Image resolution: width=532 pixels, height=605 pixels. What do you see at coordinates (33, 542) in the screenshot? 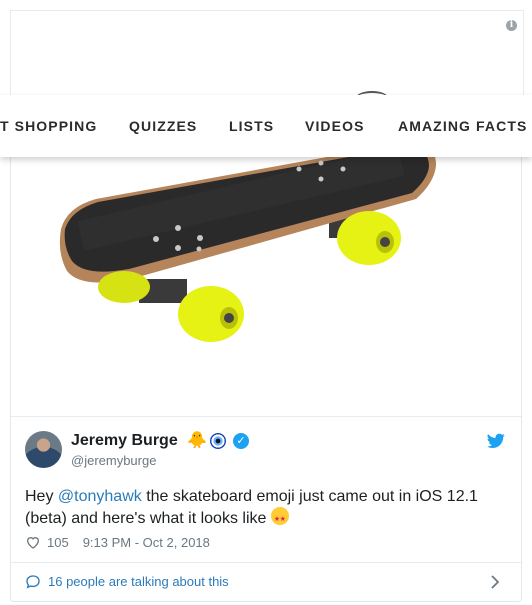
I see `heart-icon` at bounding box center [33, 542].